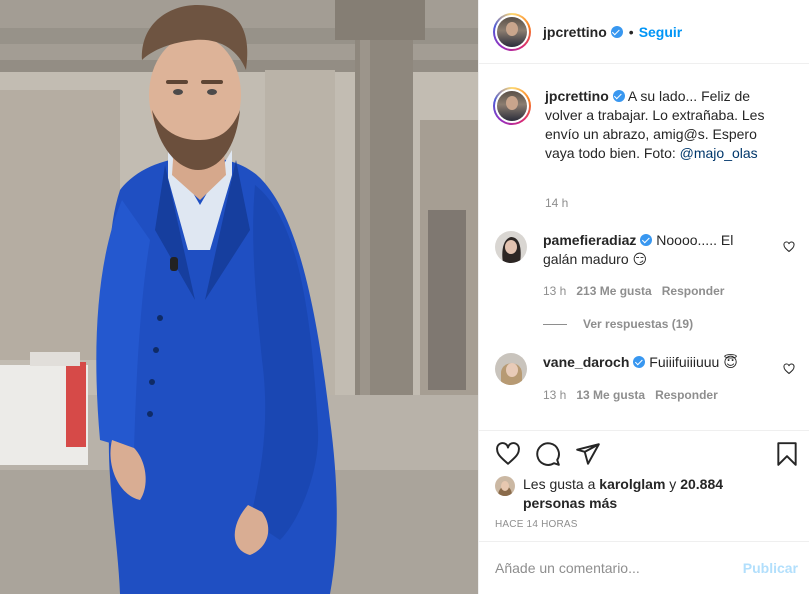 This screenshot has height=594, width=809. I want to click on caption-author-avatar, so click(512, 106).